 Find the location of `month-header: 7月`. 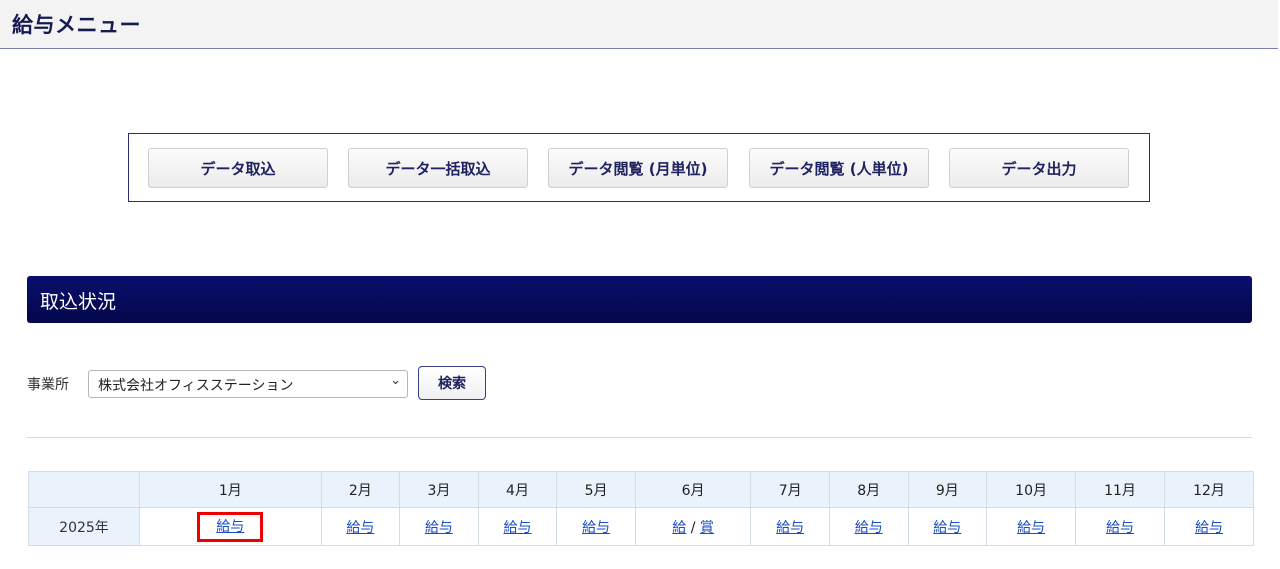

month-header: 7月 is located at coordinates (790, 489).